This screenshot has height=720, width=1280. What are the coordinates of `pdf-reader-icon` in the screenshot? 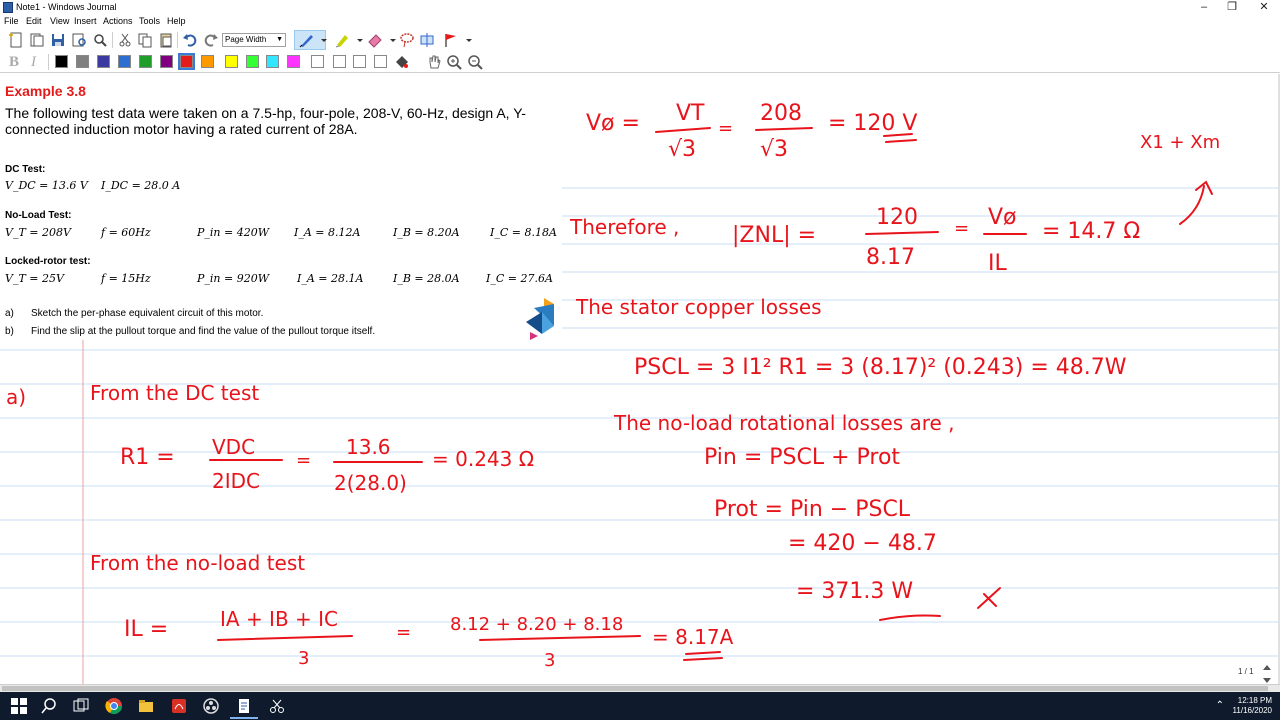 It's located at (179, 706).